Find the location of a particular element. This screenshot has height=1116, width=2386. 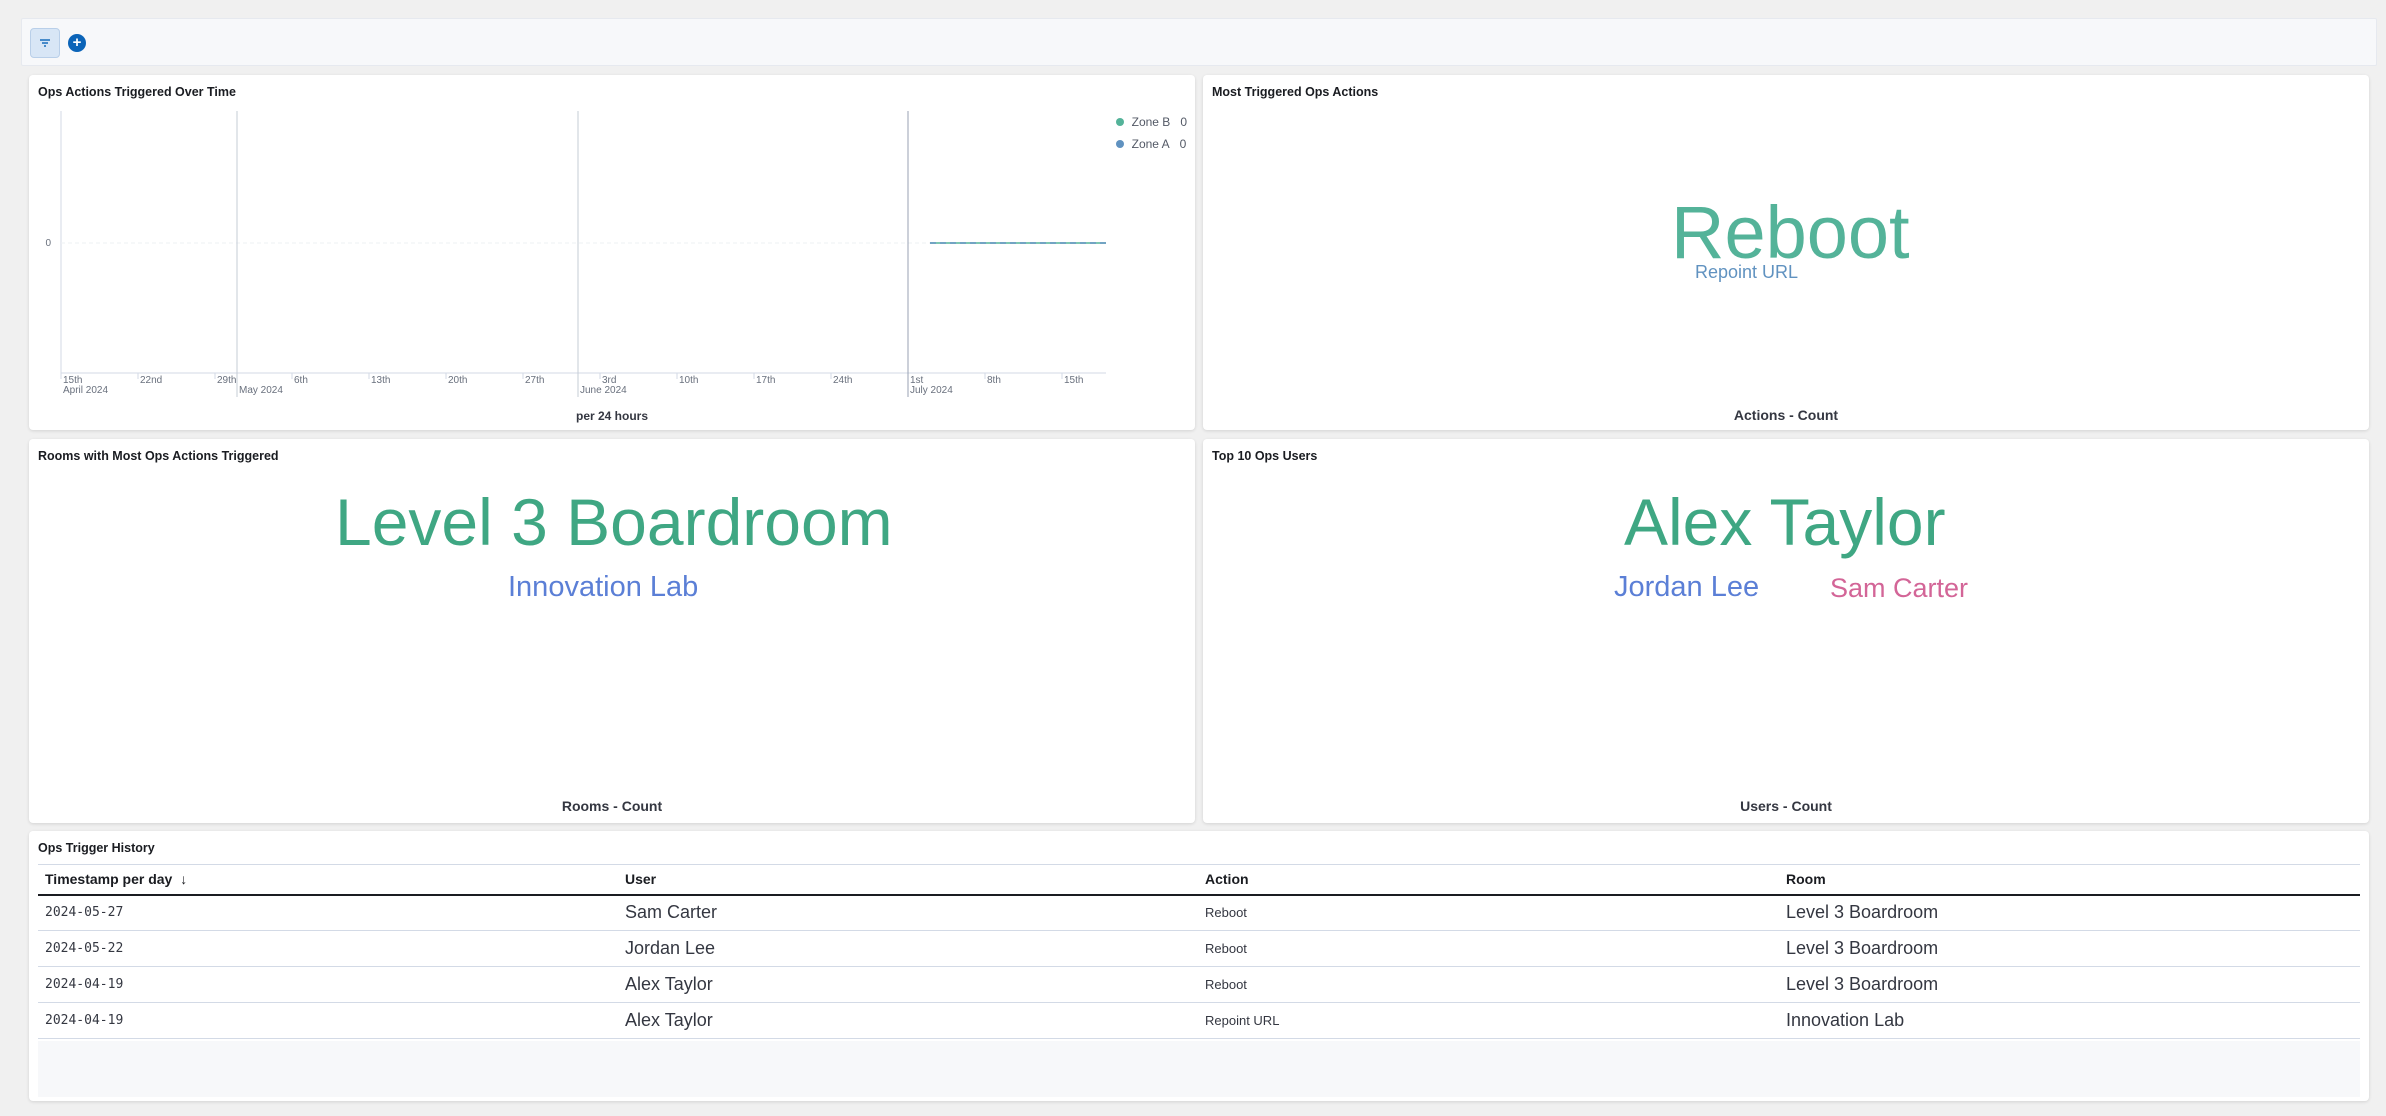

column-header-room: Room is located at coordinates (2069, 880).